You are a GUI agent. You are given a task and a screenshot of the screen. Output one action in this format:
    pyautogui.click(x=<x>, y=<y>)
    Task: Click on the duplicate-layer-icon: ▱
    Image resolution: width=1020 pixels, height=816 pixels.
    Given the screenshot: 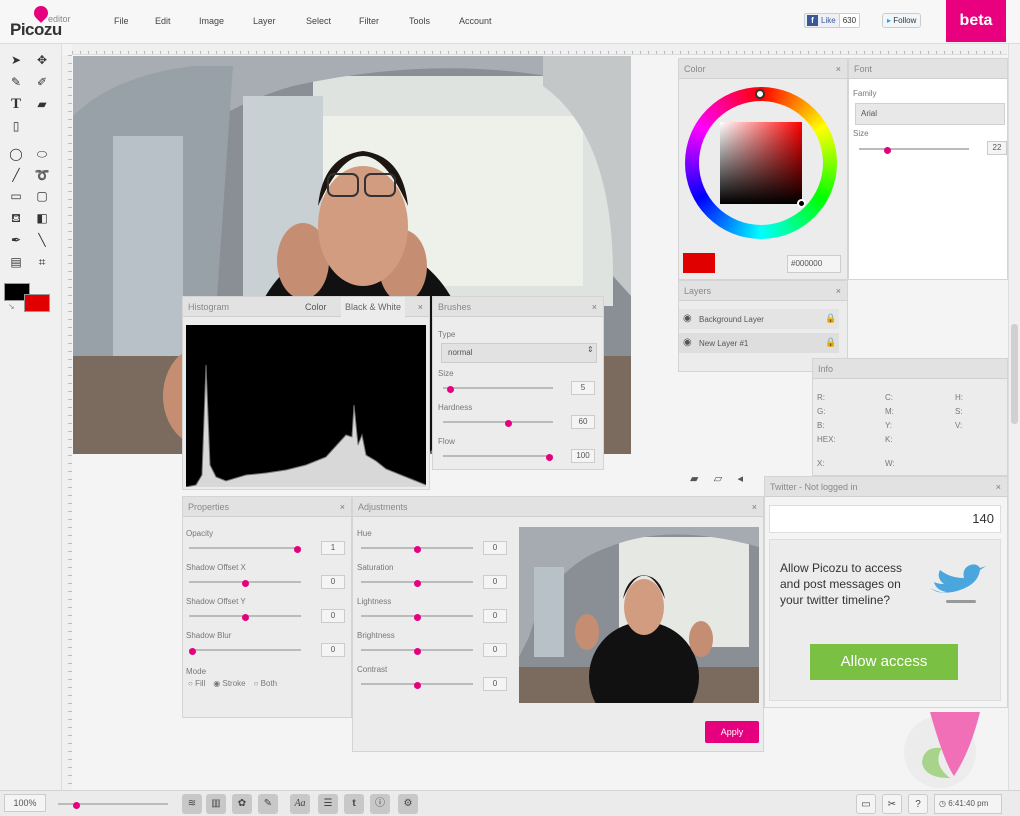 What is the action you would take?
    pyautogui.click(x=718, y=479)
    